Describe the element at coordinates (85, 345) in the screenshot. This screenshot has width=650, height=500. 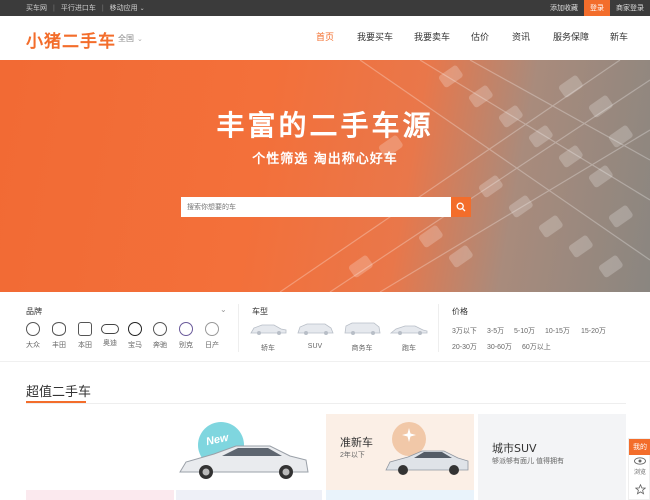
I see `brand-label: 本田` at that location.